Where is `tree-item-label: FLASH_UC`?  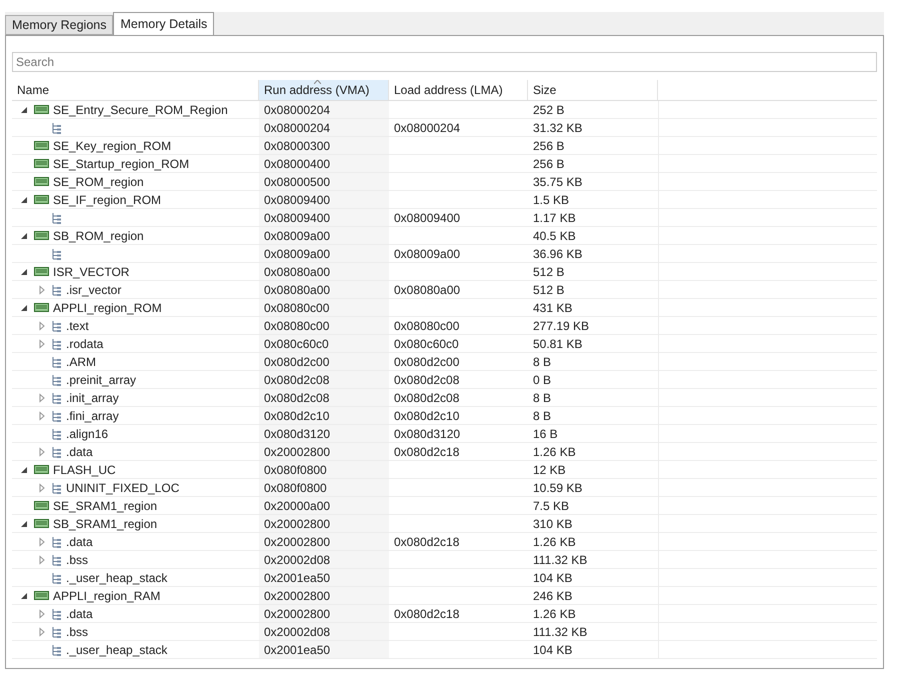 tree-item-label: FLASH_UC is located at coordinates (84, 469).